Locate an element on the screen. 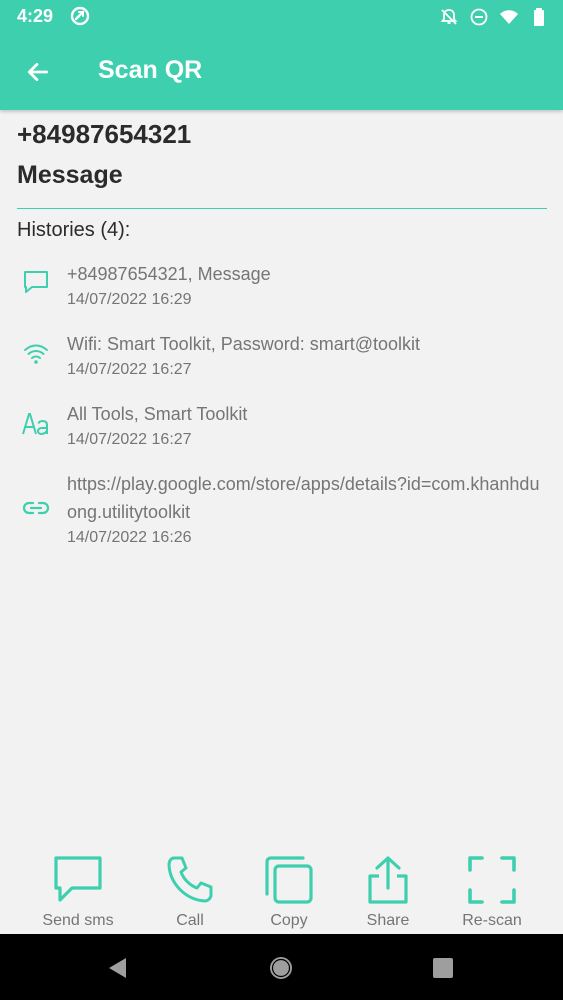  action-label: Call is located at coordinates (190, 920).